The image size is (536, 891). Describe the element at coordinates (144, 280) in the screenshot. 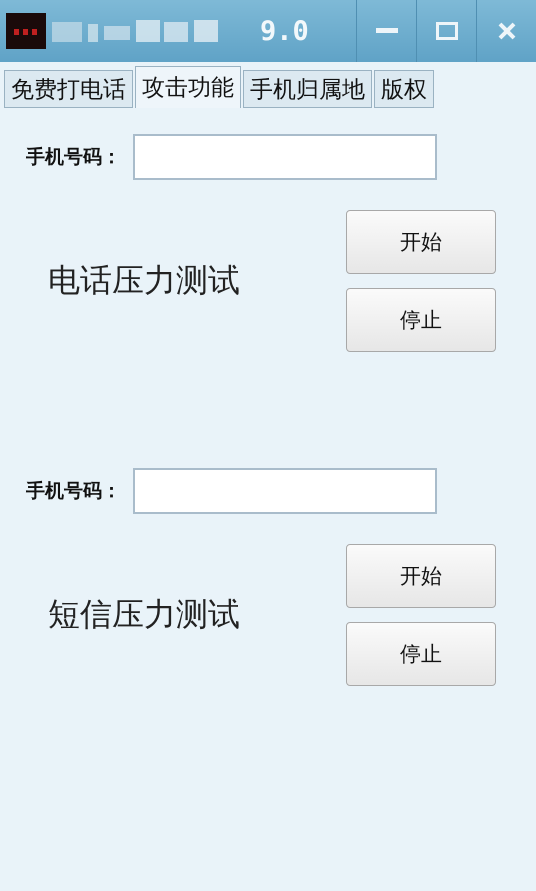

I see `section-title: 电话压力测试` at that location.